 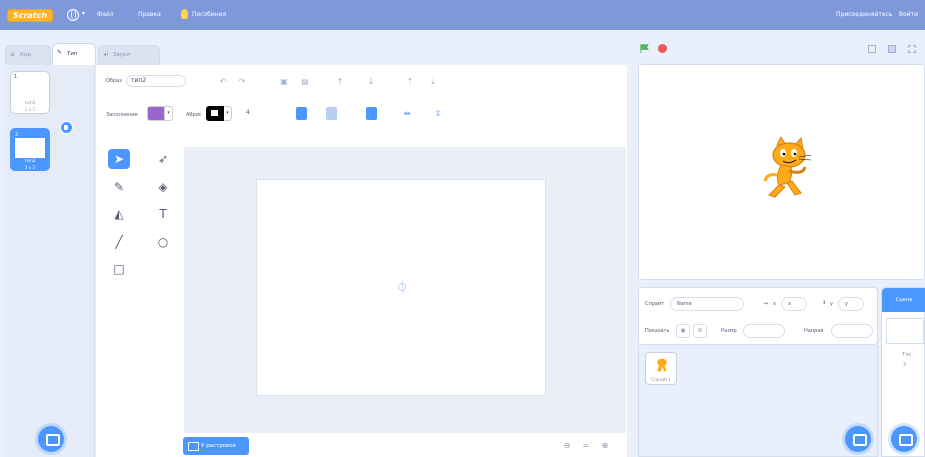 What do you see at coordinates (169, 113) in the screenshot?
I see `fill-dropdown-icon: ▾` at bounding box center [169, 113].